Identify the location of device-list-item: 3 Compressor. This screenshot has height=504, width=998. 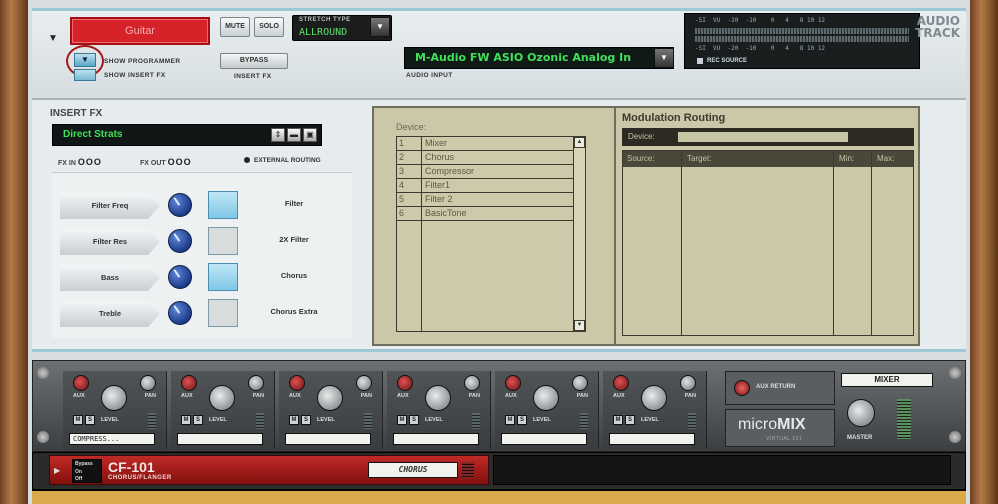
(485, 172).